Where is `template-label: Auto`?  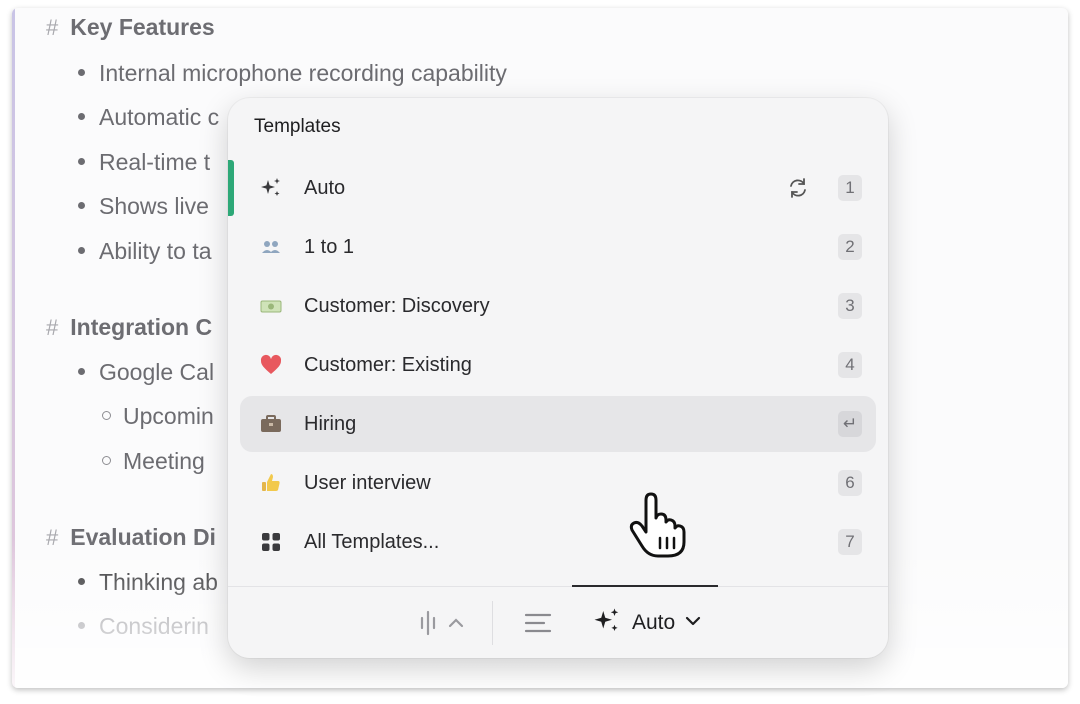 template-label: Auto is located at coordinates (325, 188).